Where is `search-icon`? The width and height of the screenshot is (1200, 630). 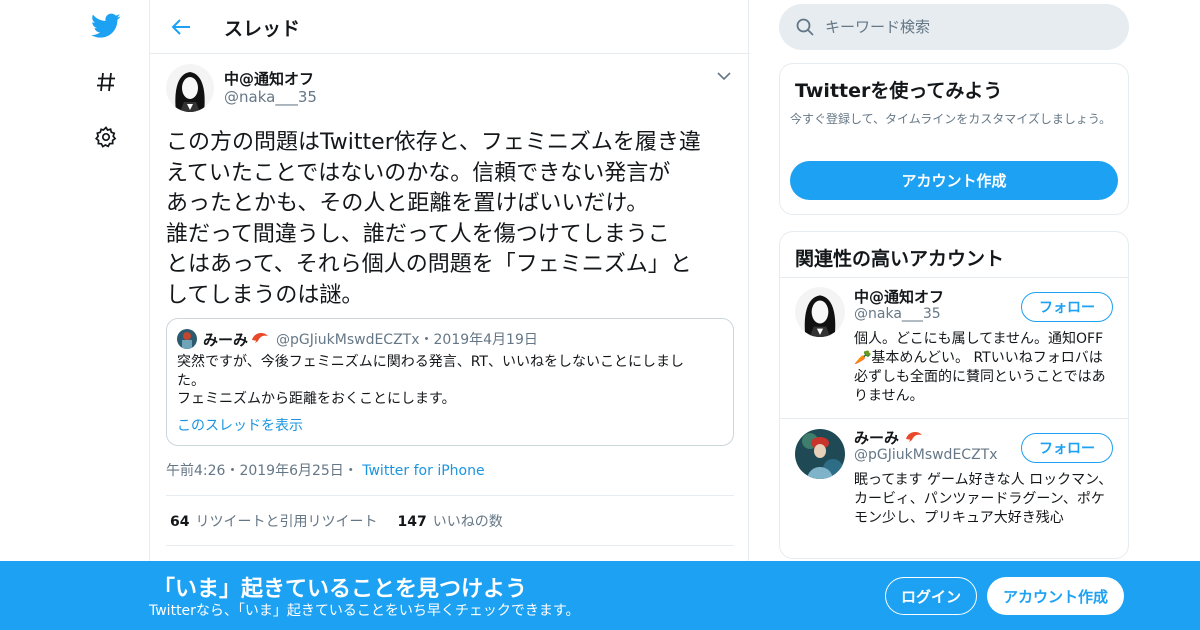 search-icon is located at coordinates (805, 27).